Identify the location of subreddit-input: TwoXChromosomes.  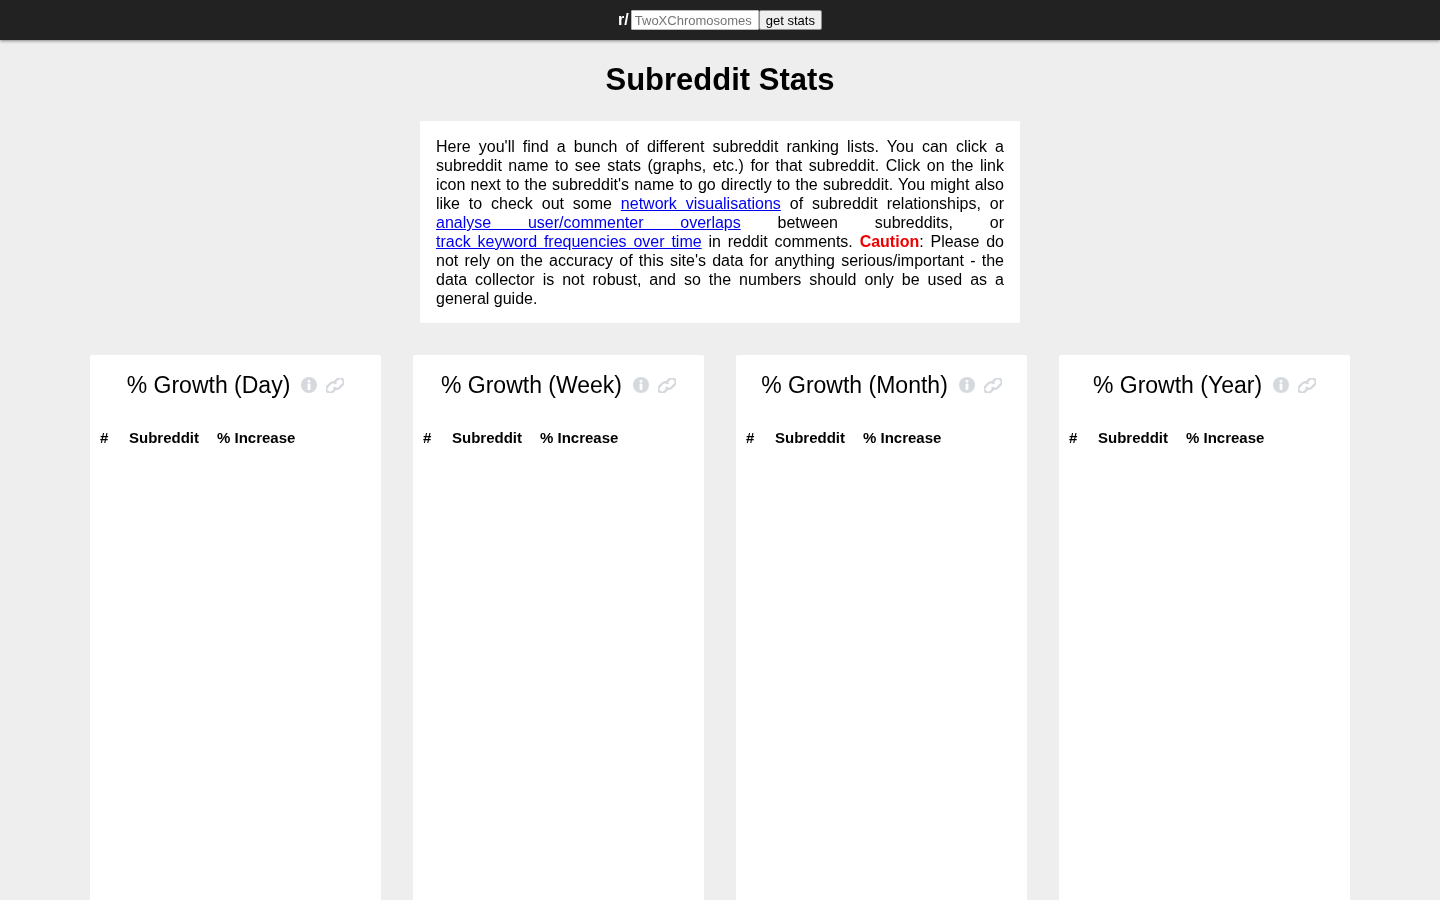
(694, 20).